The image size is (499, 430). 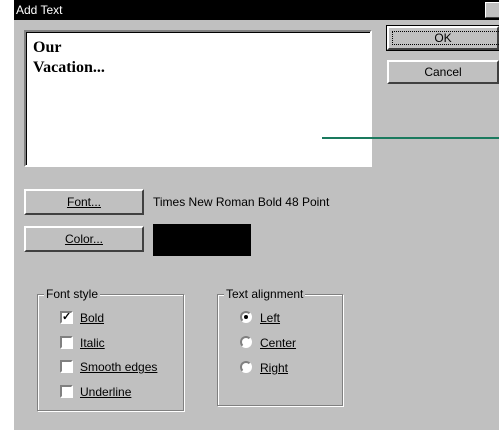 What do you see at coordinates (274, 368) in the screenshot?
I see `radio-right-label: Right` at bounding box center [274, 368].